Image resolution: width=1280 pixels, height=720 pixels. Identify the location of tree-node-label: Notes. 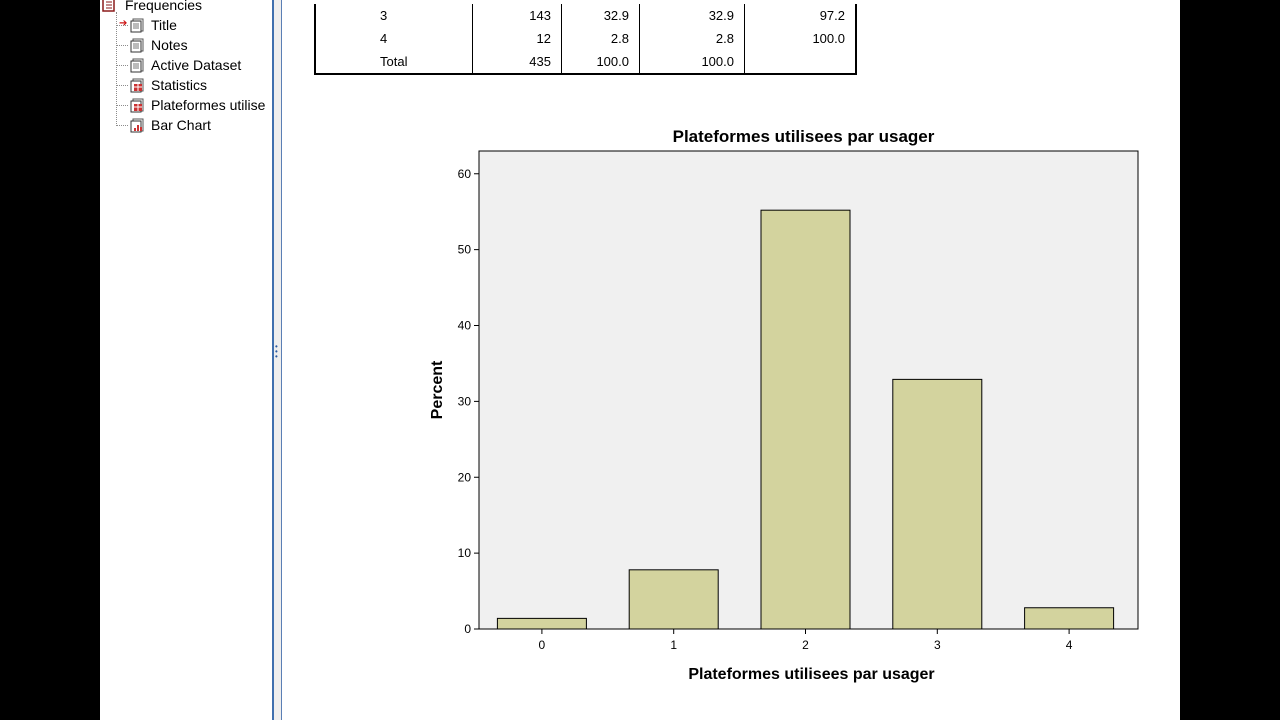
(169, 45).